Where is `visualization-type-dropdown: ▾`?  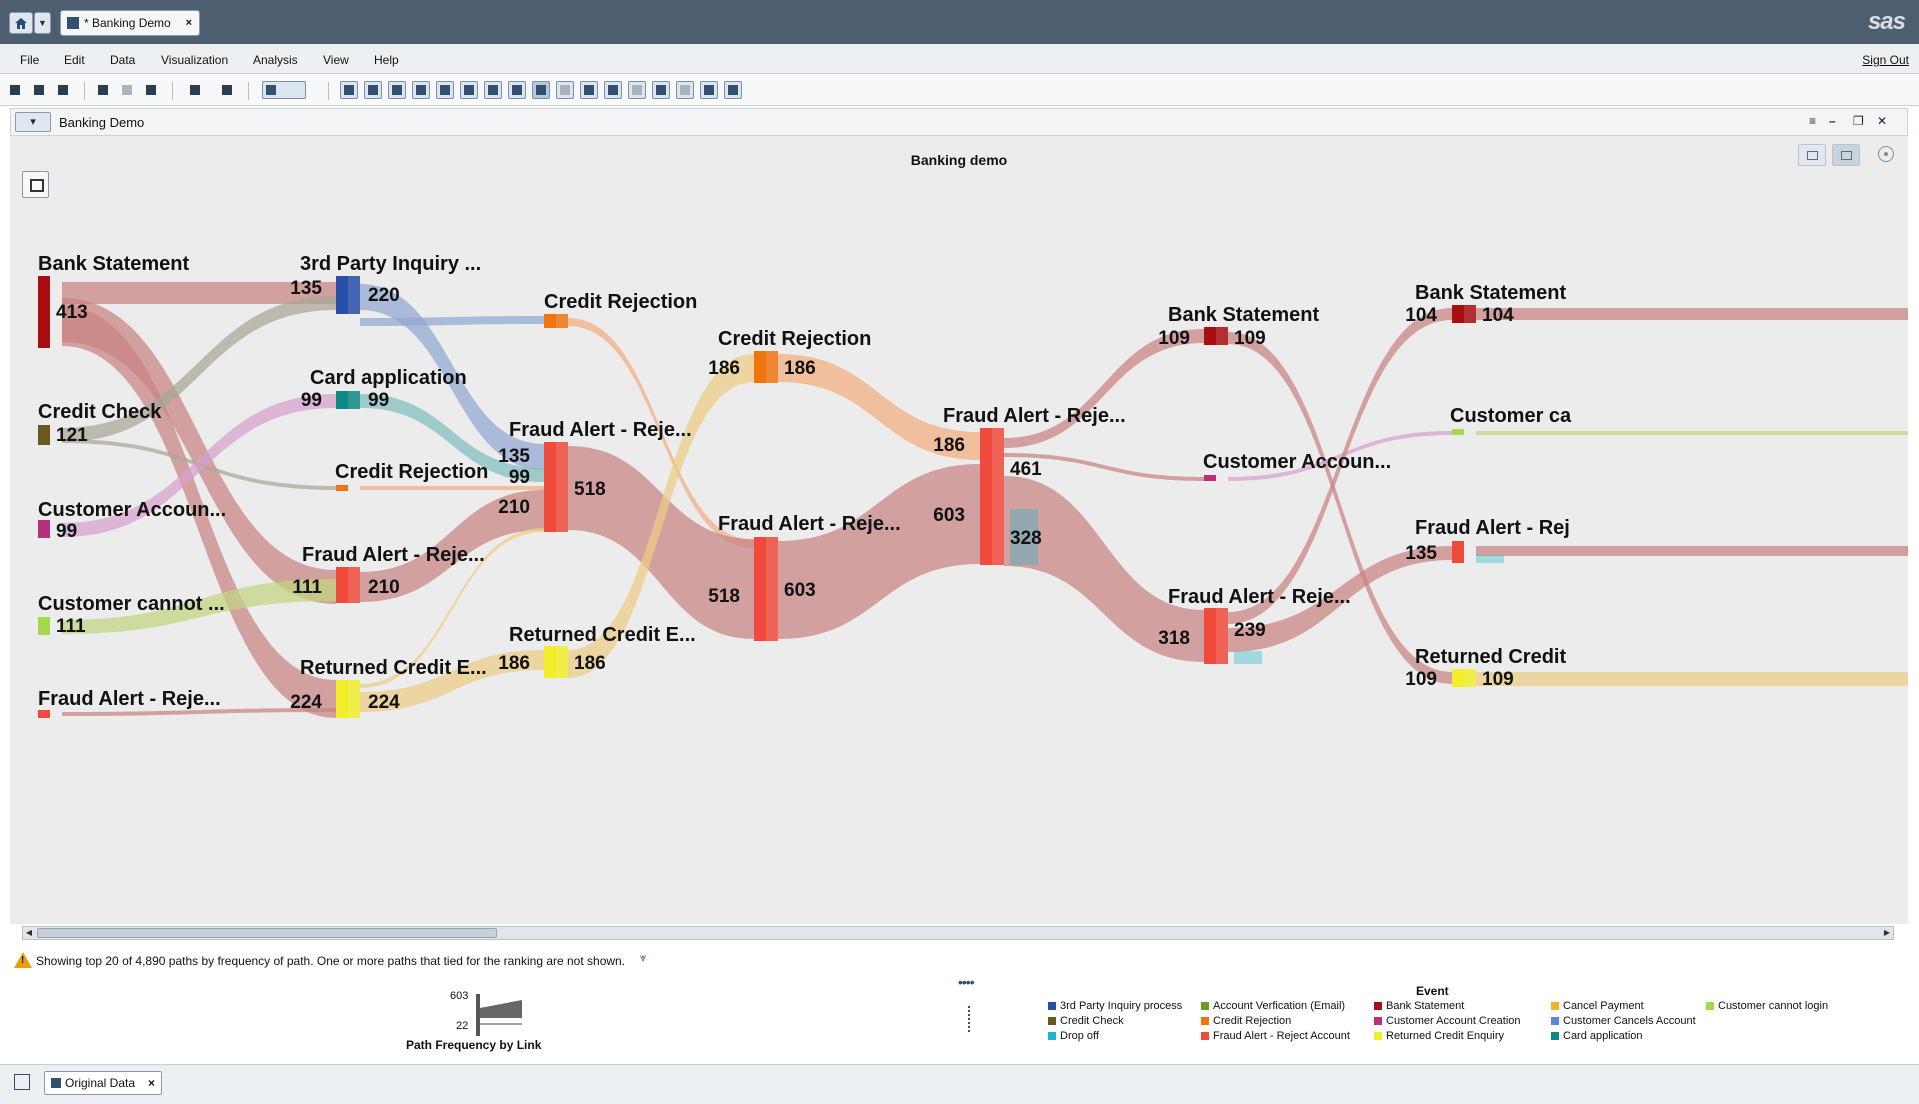 visualization-type-dropdown: ▾ is located at coordinates (33, 122).